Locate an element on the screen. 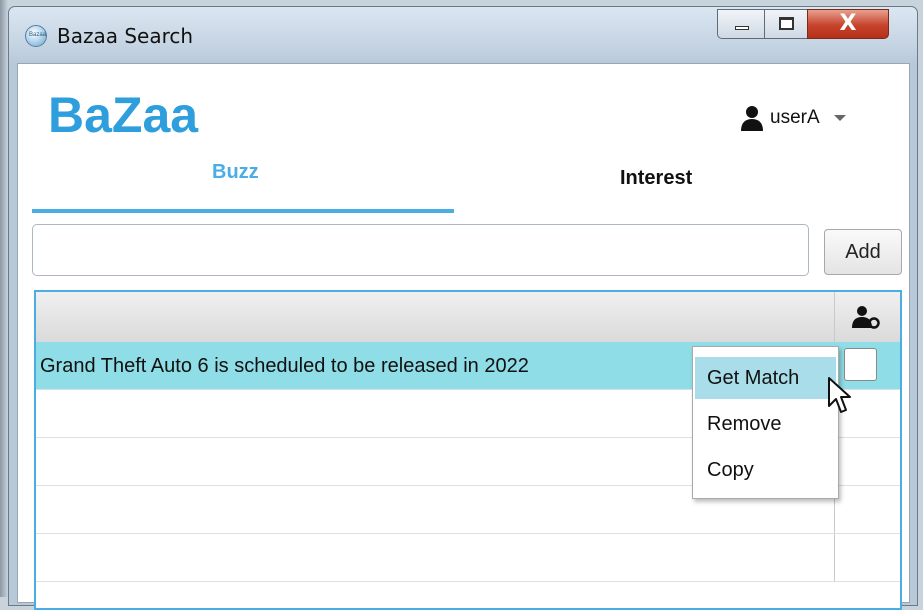  close-icon: X is located at coordinates (848, 23).